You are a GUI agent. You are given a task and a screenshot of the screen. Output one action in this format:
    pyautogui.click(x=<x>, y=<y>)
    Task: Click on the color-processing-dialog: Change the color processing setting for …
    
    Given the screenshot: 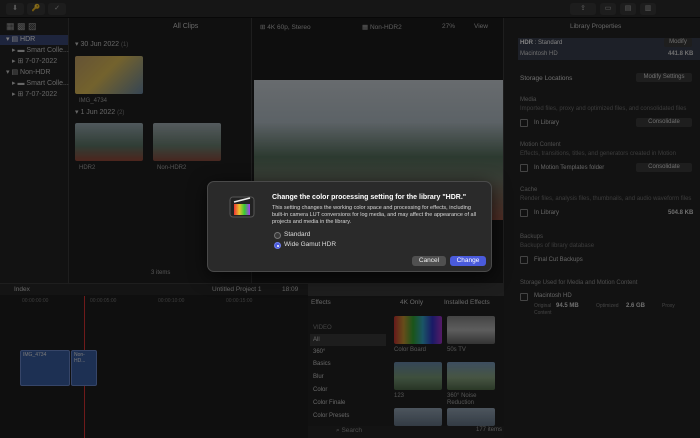 What is the action you would take?
    pyautogui.click(x=349, y=226)
    